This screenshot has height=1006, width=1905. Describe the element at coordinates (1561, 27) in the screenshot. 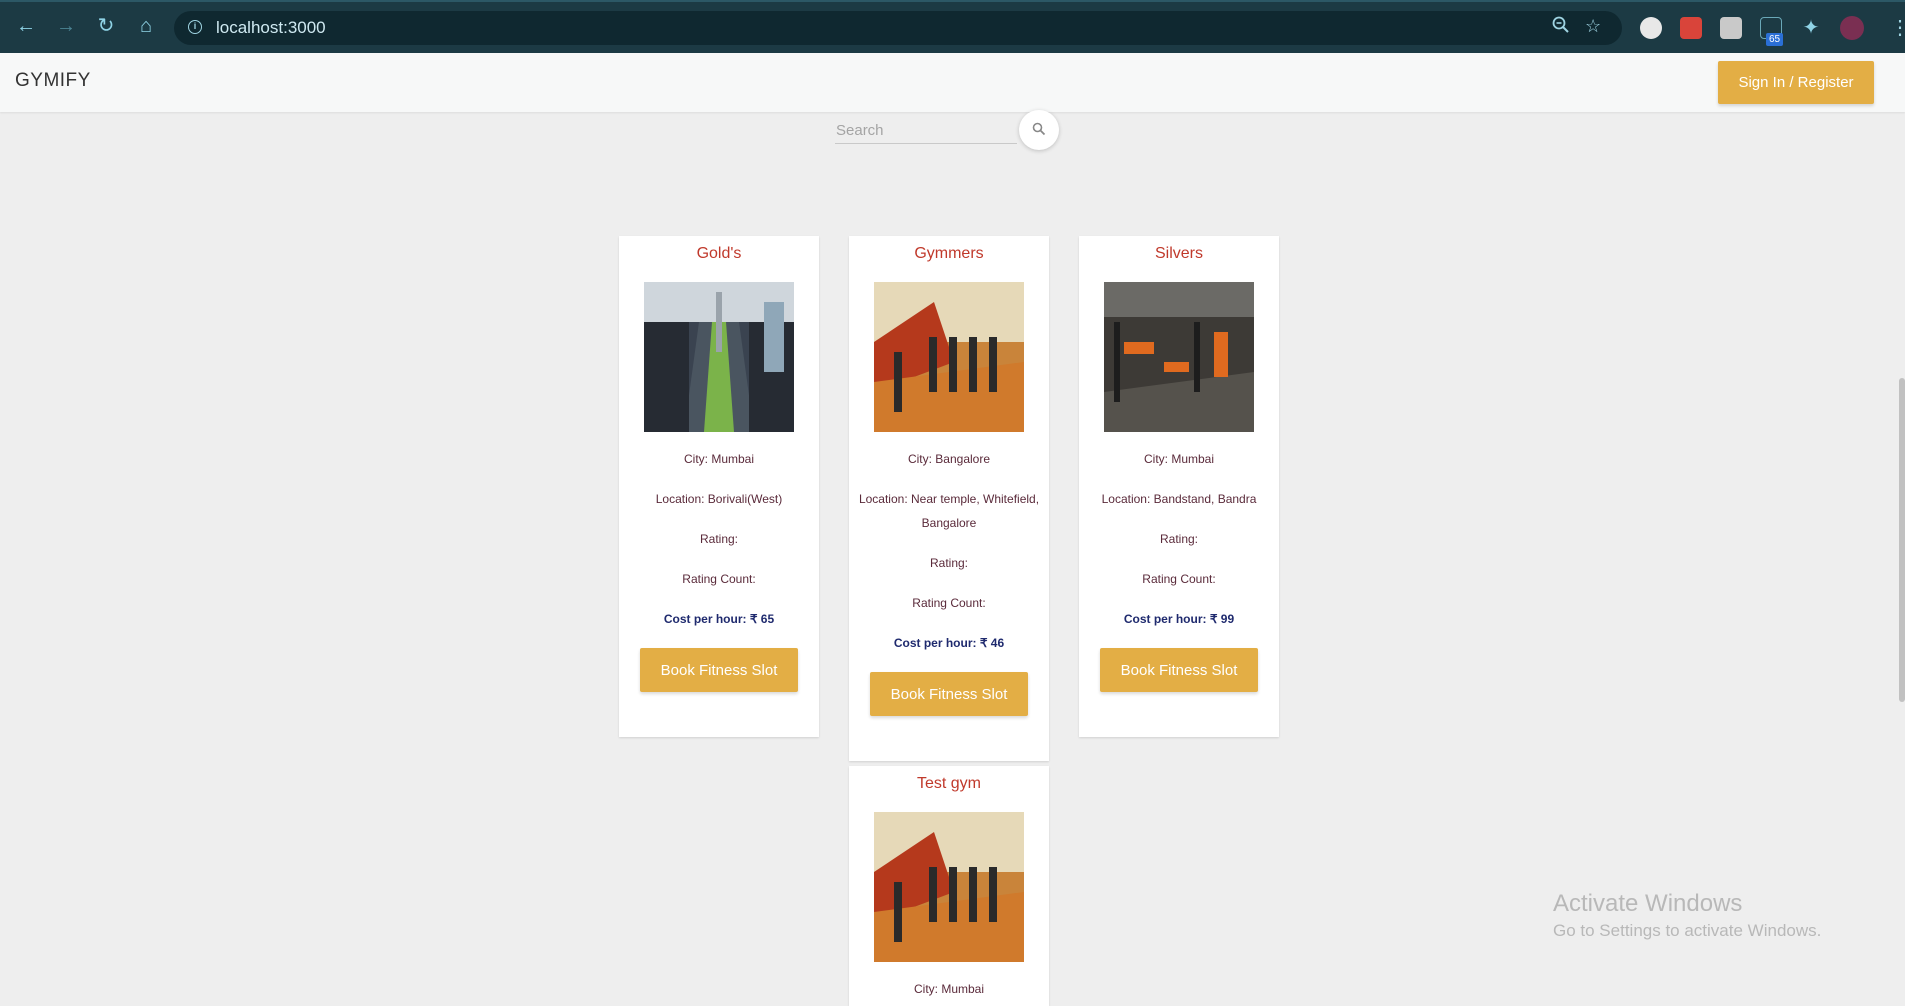

I see `zoom-icon` at that location.